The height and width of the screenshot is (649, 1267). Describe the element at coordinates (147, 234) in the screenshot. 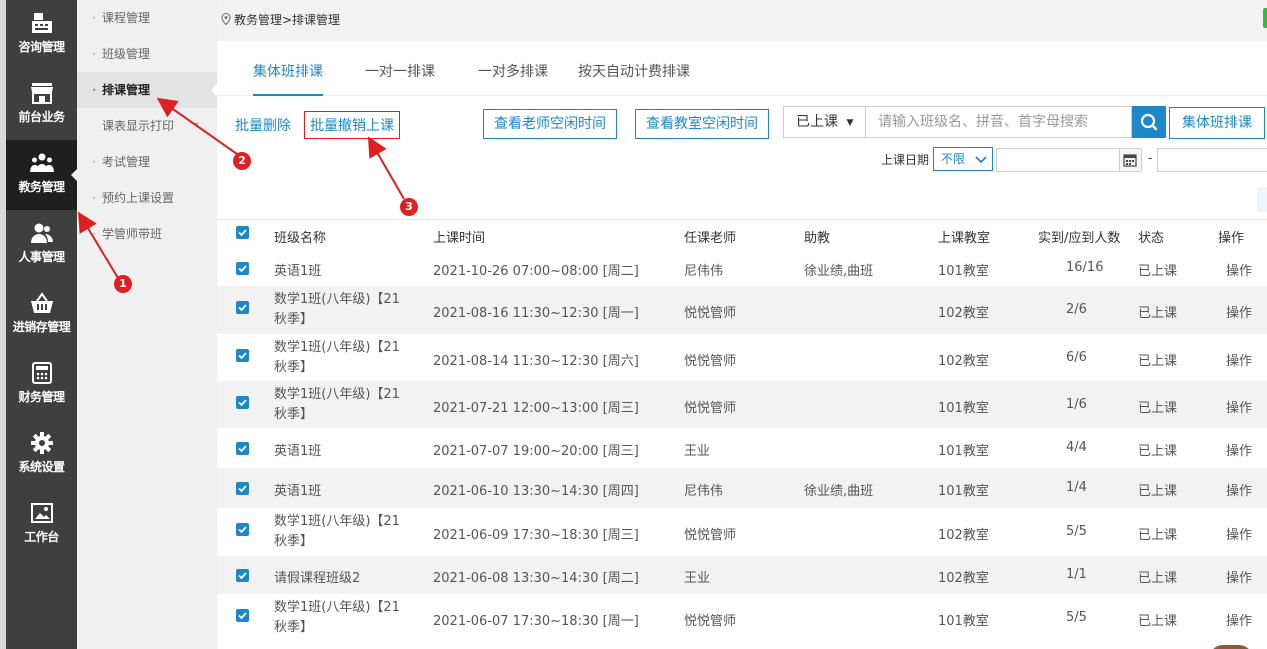

I see `submenu-item-tutor-class: · 学管师带班` at that location.